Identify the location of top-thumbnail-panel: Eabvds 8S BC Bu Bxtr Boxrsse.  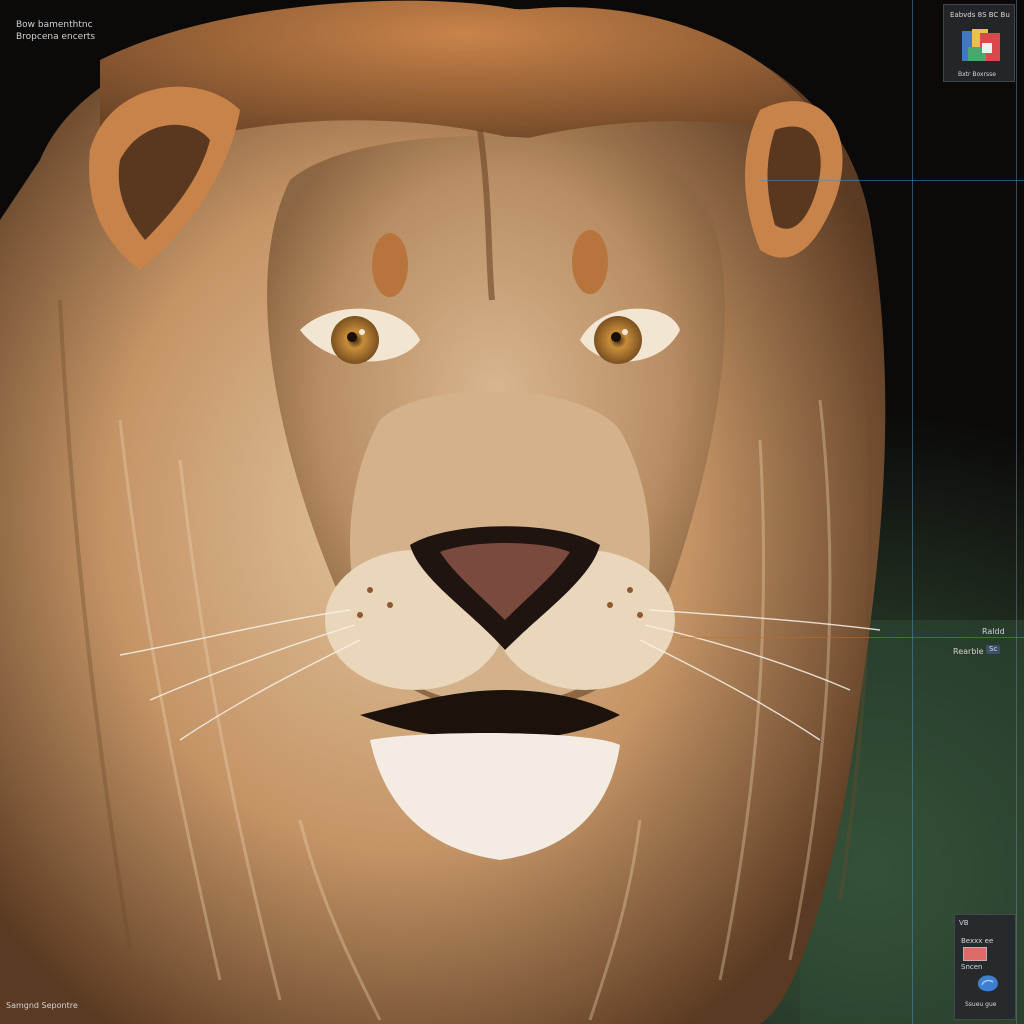
(979, 43).